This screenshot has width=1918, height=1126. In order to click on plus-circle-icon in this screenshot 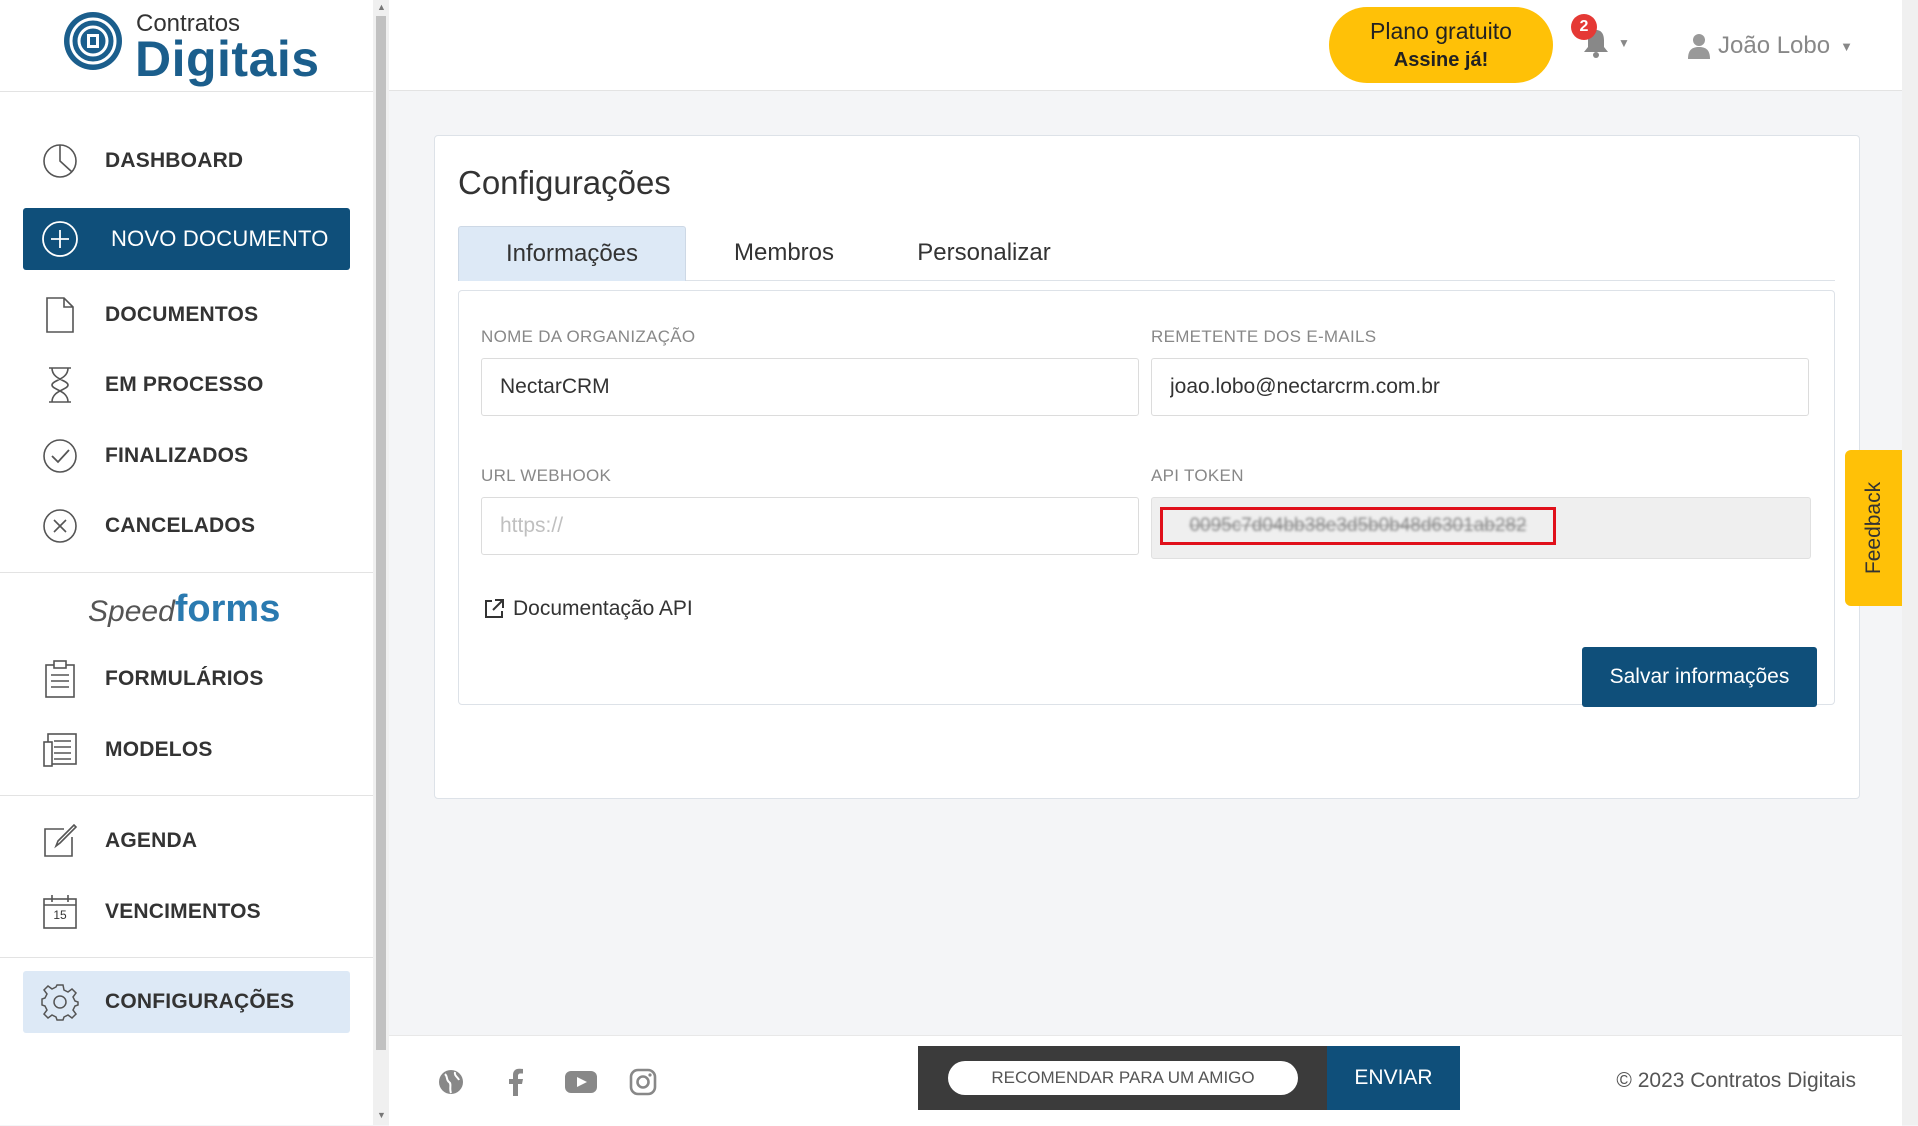, I will do `click(60, 239)`.